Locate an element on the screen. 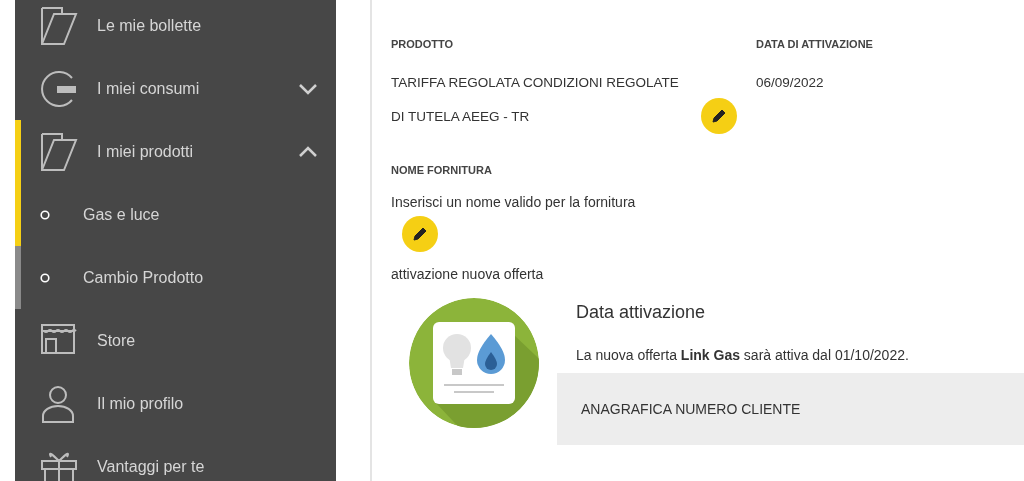 The width and height of the screenshot is (1024, 481). nav-item: Vantaggi per te is located at coordinates (175, 458).